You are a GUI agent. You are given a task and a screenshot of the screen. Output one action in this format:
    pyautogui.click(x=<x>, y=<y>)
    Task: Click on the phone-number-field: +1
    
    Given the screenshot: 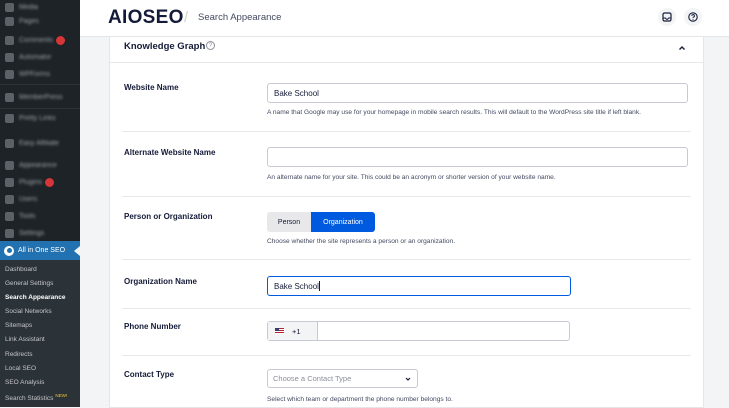 What is the action you would take?
    pyautogui.click(x=418, y=331)
    